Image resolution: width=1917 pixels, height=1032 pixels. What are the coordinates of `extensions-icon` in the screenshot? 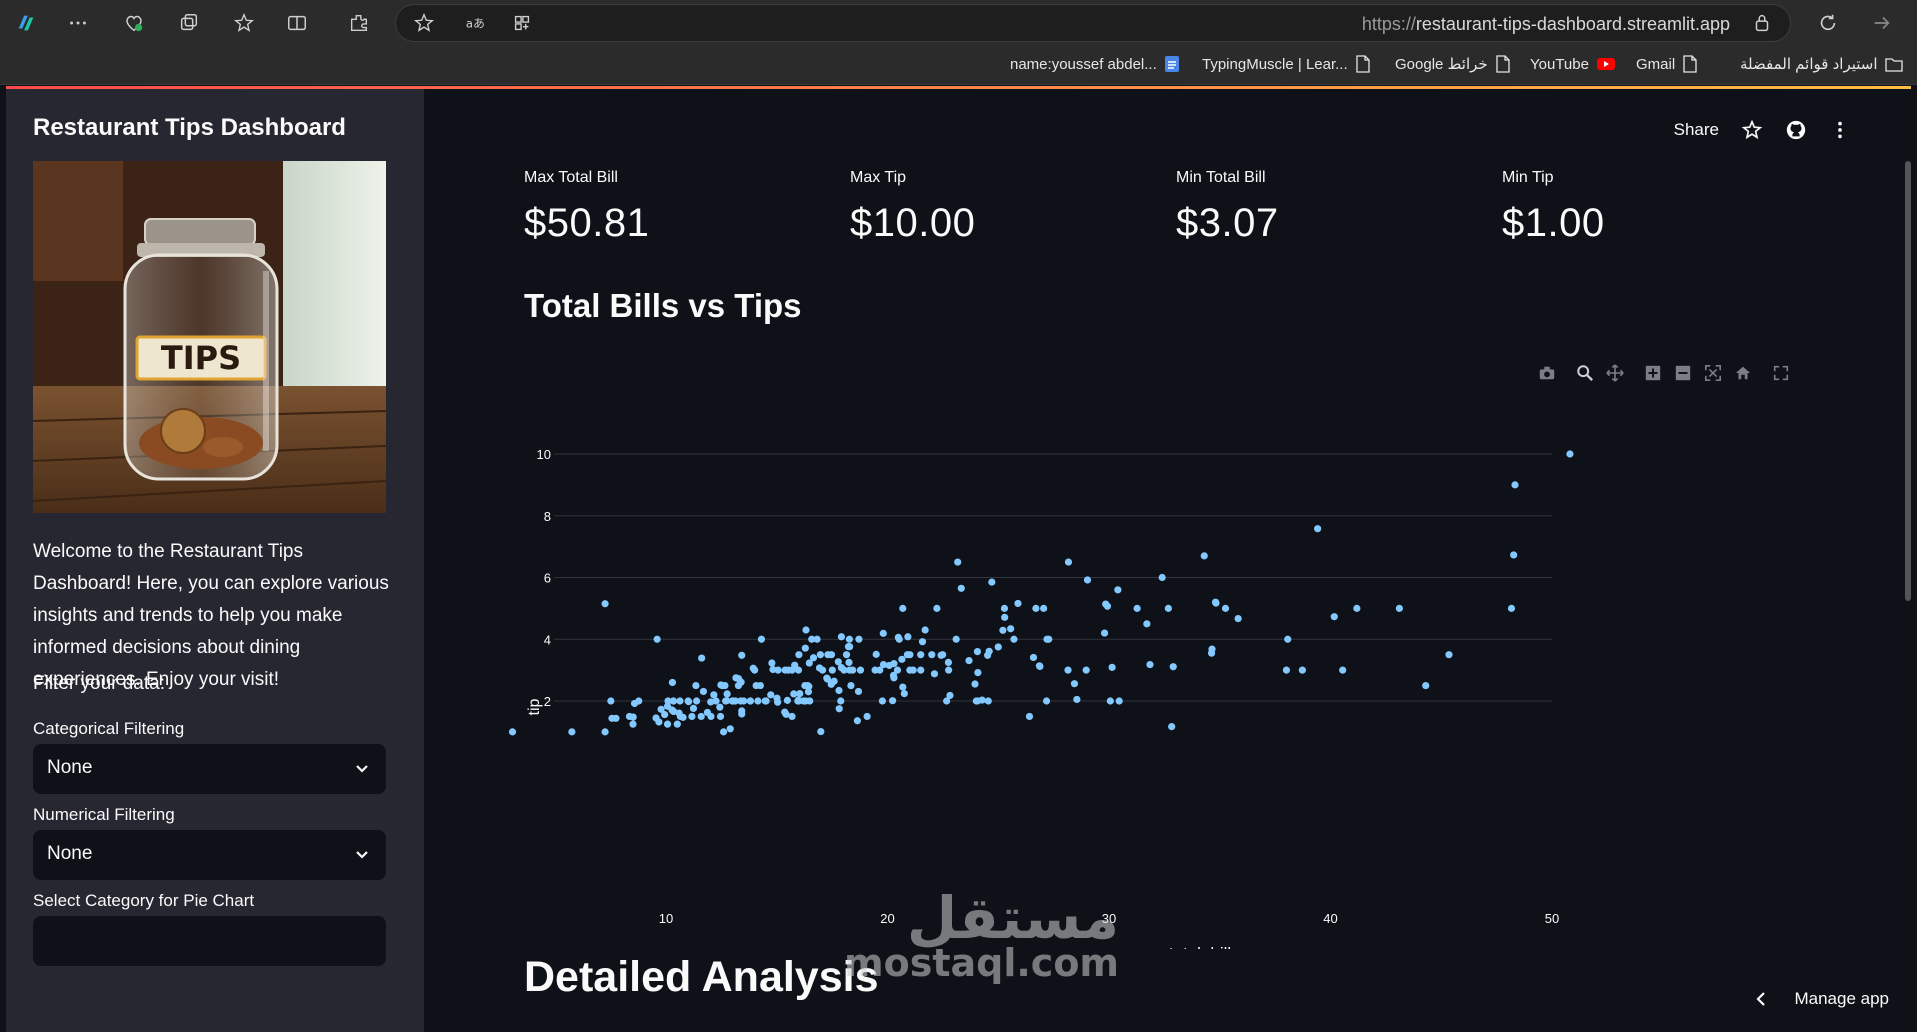 It's located at (359, 23).